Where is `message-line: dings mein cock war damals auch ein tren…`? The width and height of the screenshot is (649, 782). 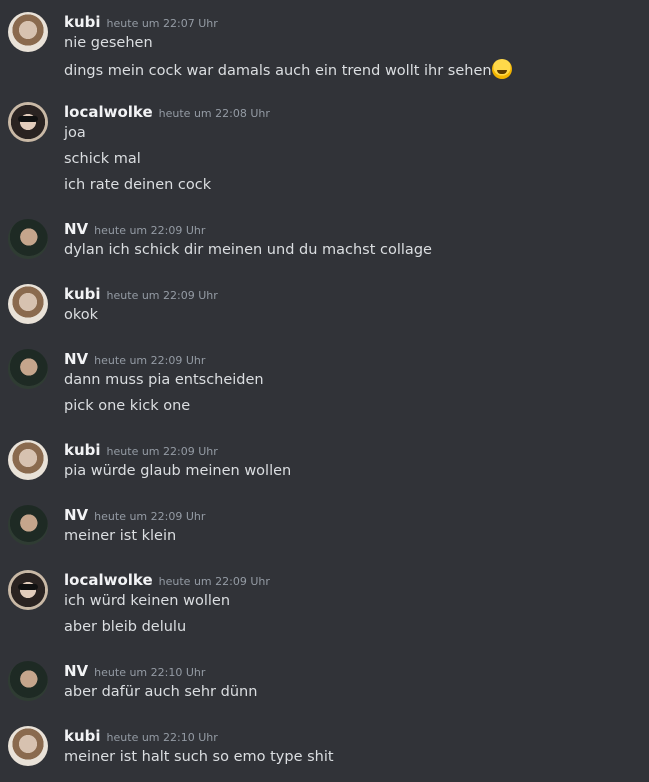 message-line: dings mein cock war damals auch ein tren… is located at coordinates (288, 70).